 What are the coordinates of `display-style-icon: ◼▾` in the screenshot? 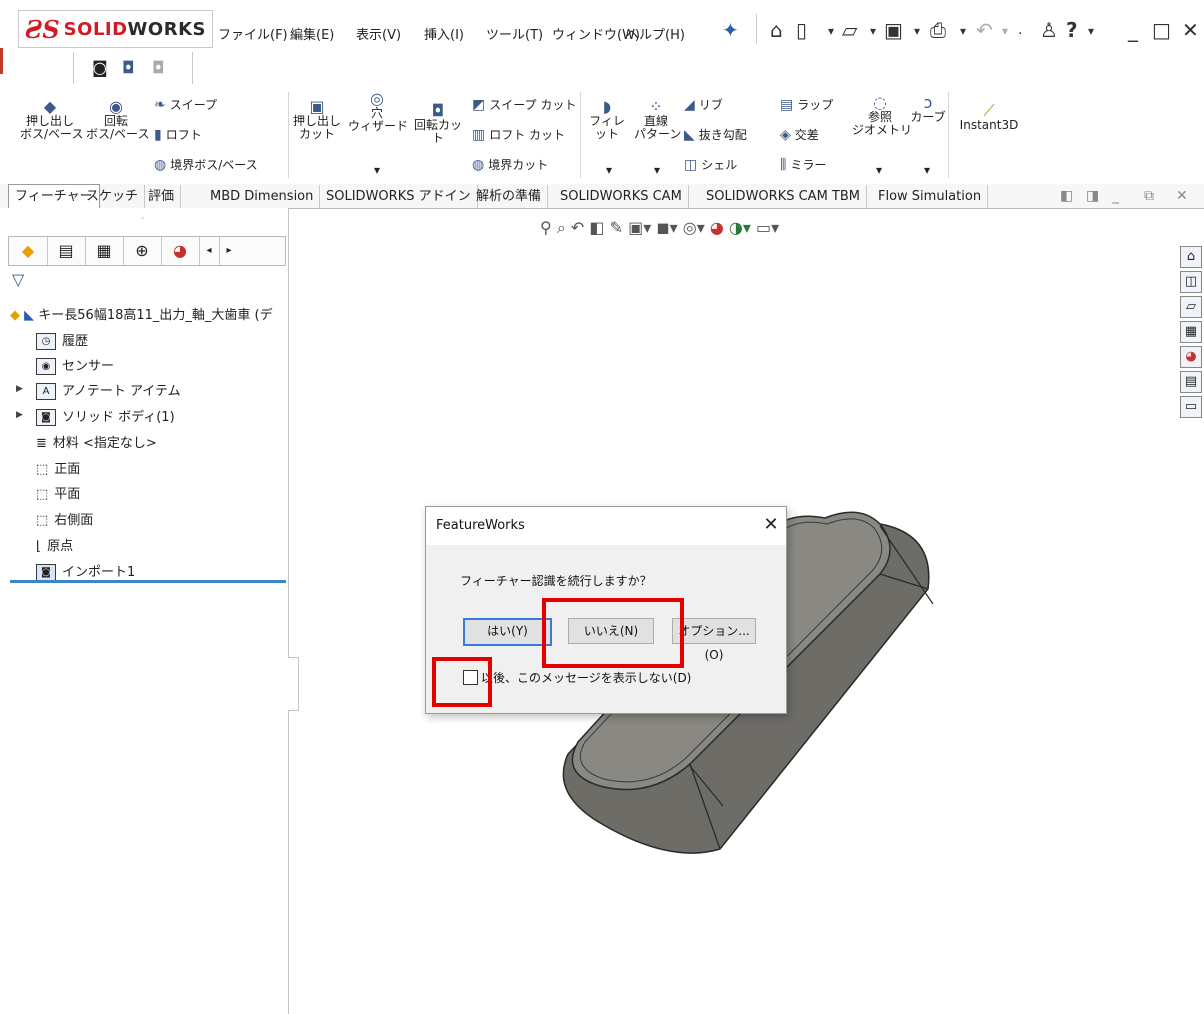 It's located at (666, 227).